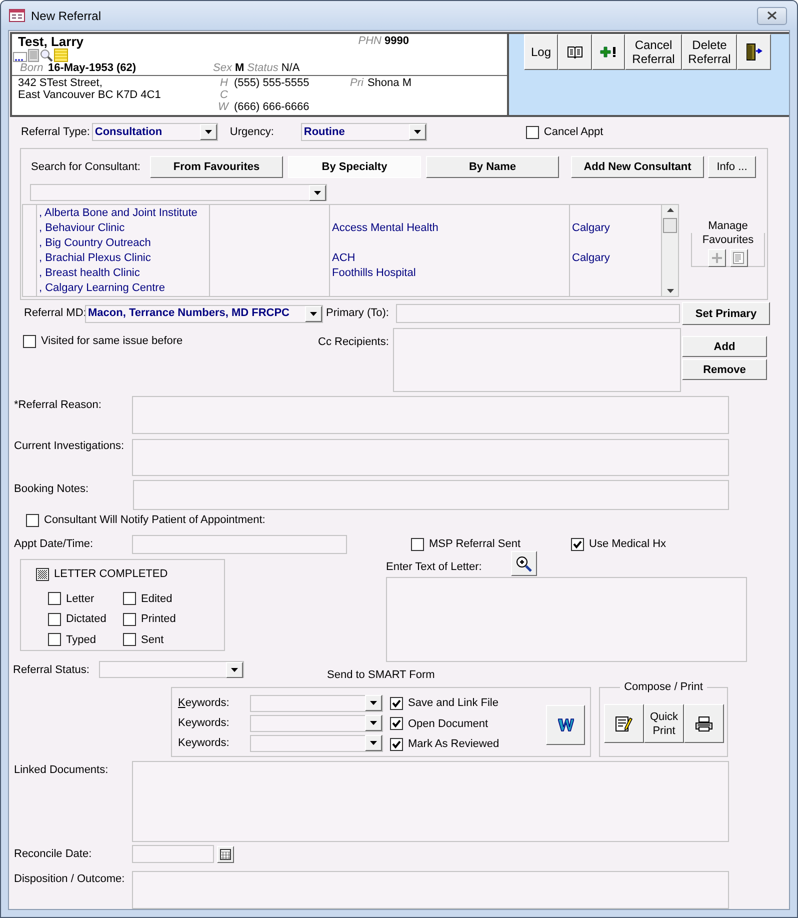 Image resolution: width=798 pixels, height=918 pixels. Describe the element at coordinates (637, 167) in the screenshot. I see `add-consultant-button: Add New Consultant` at that location.